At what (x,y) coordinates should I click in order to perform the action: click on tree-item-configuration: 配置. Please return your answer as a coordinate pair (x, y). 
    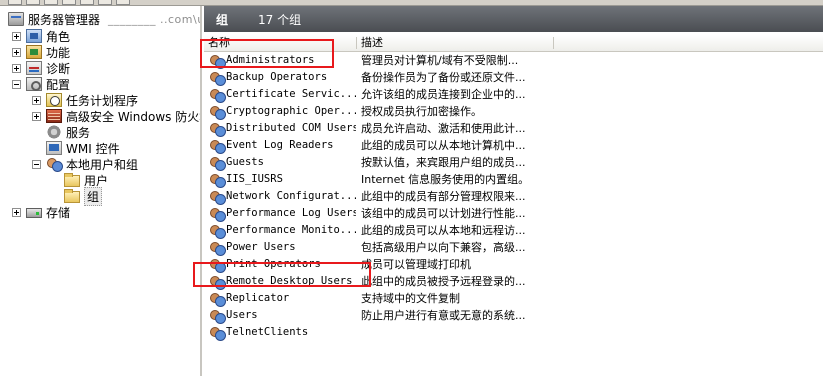
    Looking at the image, I should click on (41, 84).